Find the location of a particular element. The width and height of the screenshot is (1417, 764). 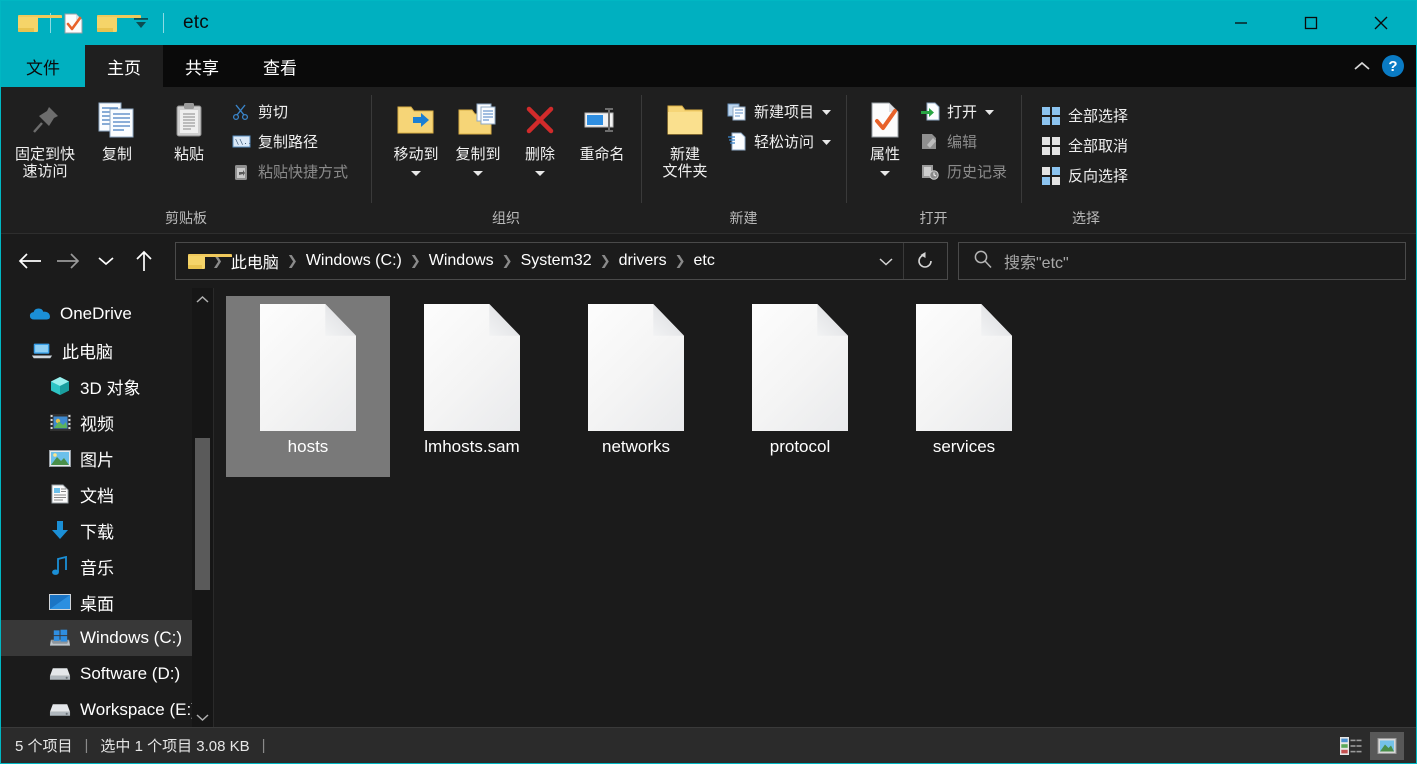

properties-caret-icon is located at coordinates (885, 173).